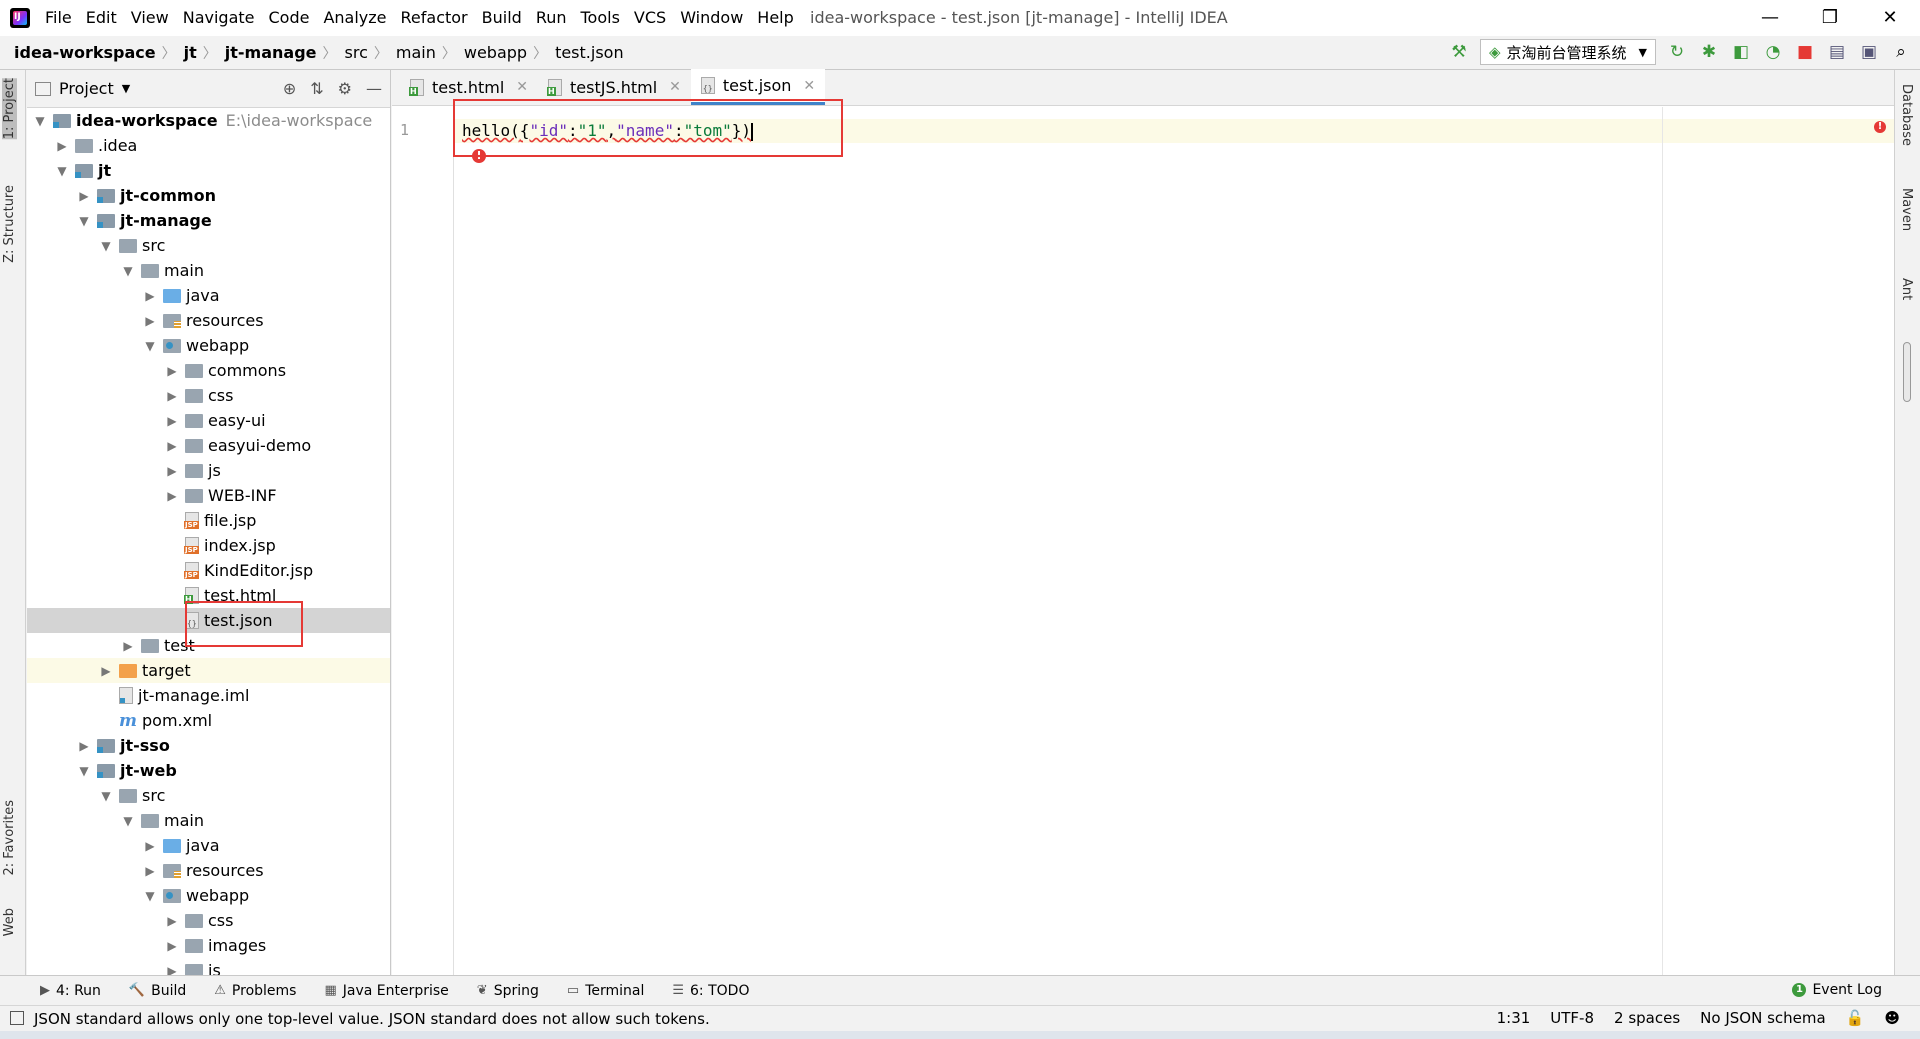 This screenshot has height=1039, width=1920. What do you see at coordinates (1855, 1018) in the screenshot?
I see `lock-icon: 🔓` at bounding box center [1855, 1018].